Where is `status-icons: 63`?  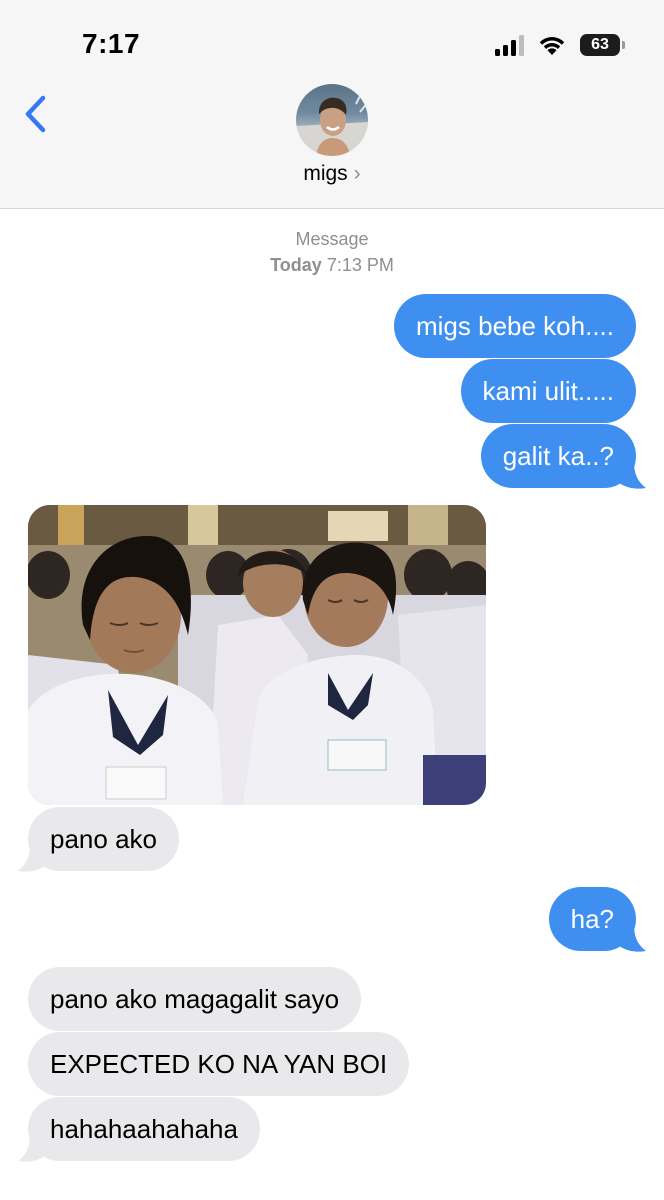
status-icons: 63 is located at coordinates (560, 45).